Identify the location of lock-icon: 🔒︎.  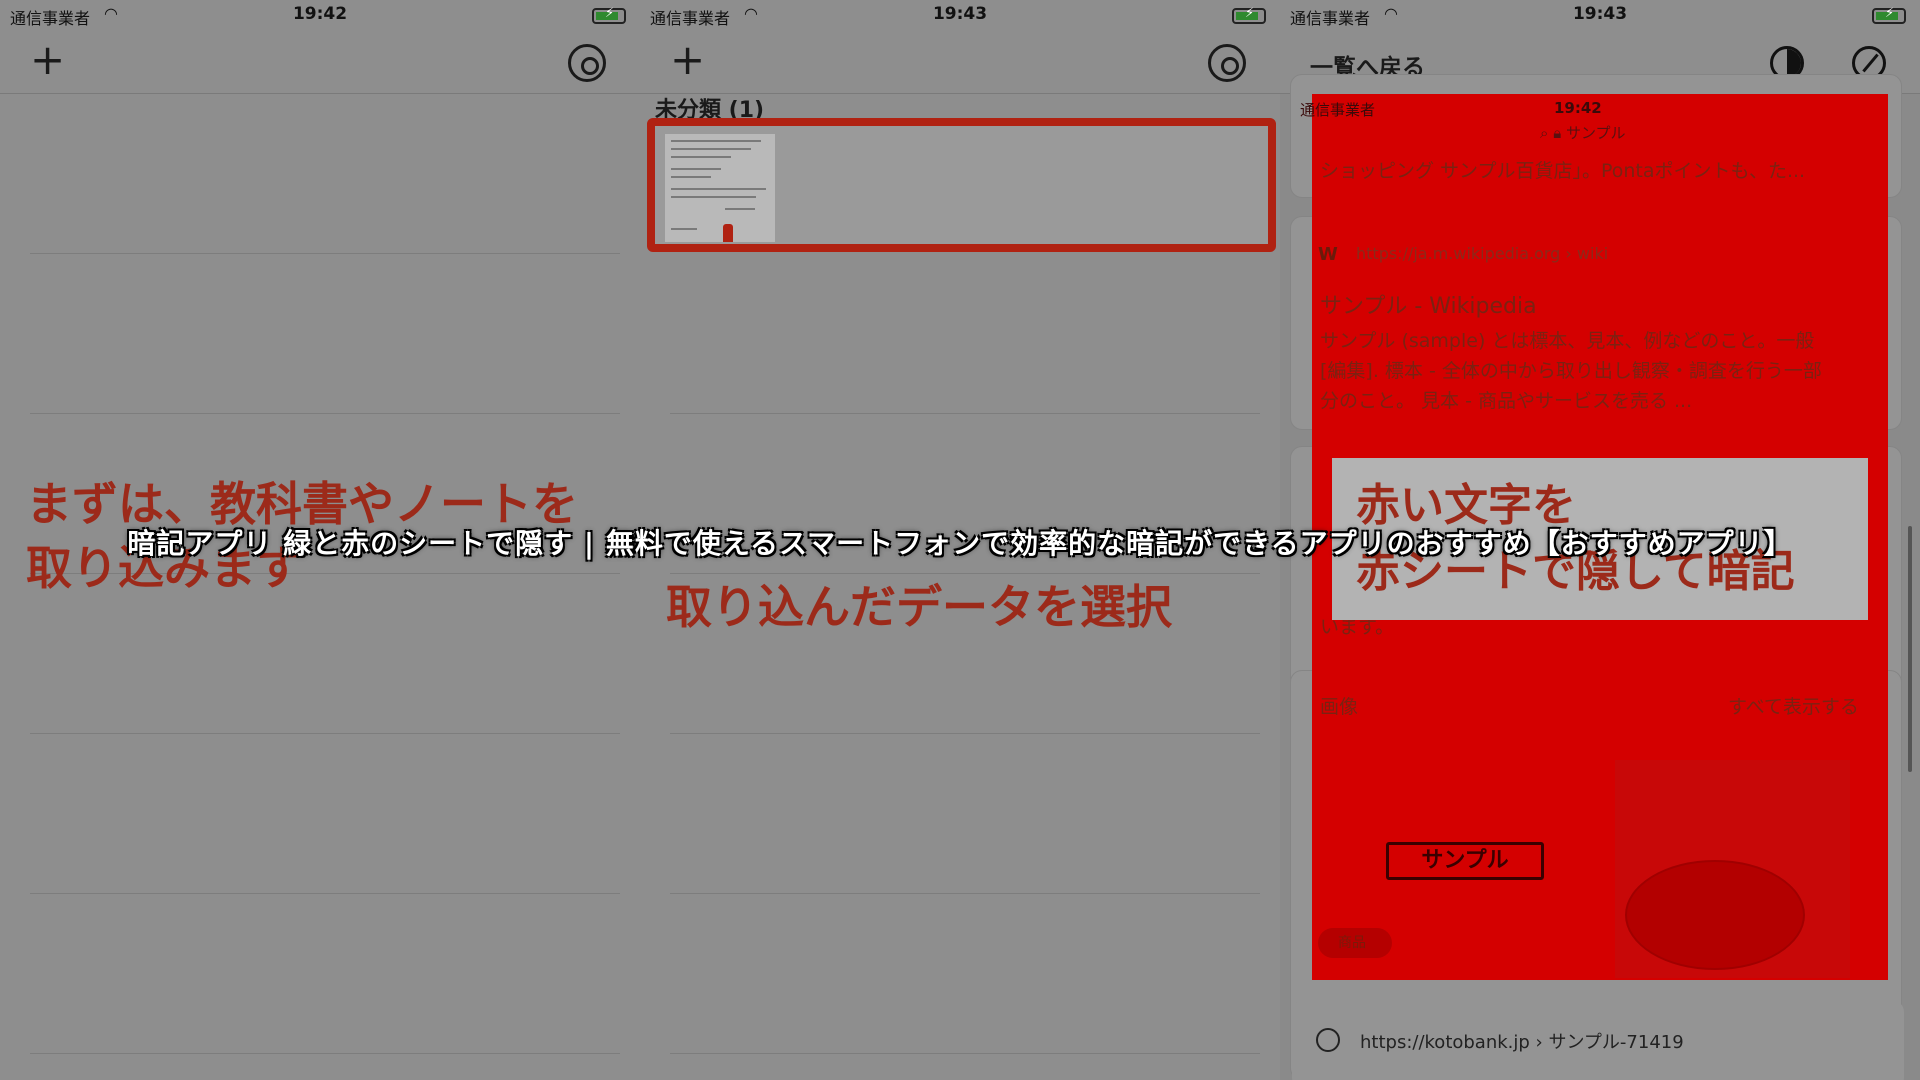
(1557, 133).